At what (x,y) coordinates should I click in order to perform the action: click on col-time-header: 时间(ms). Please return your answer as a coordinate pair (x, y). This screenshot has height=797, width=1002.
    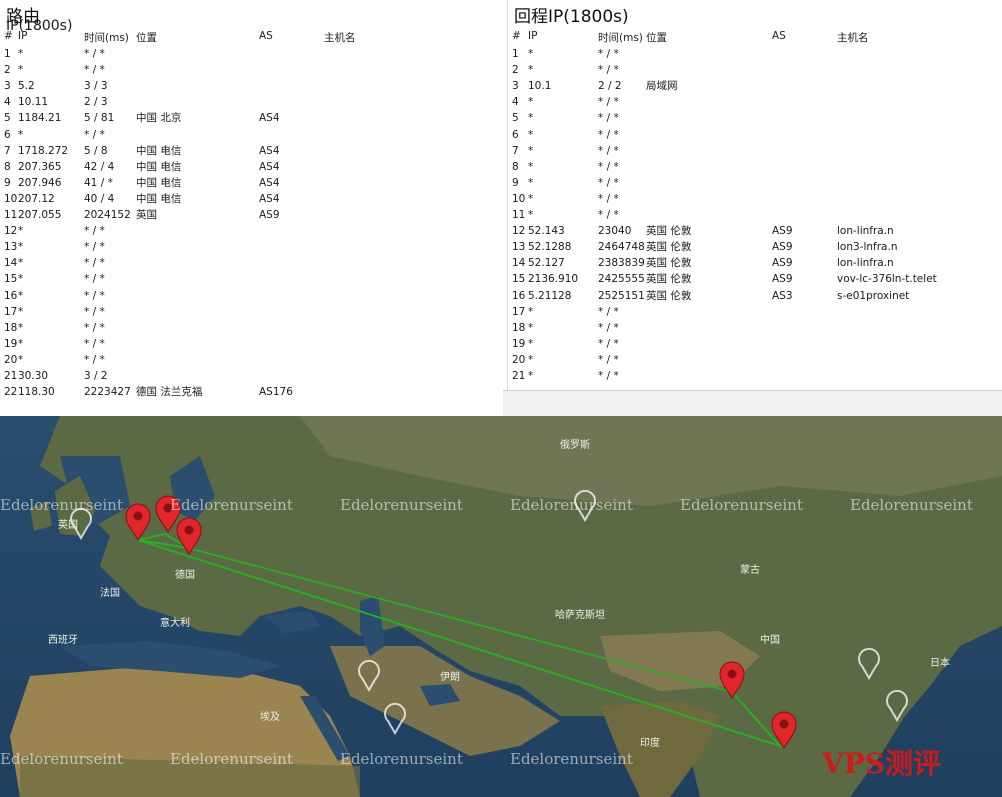
    Looking at the image, I should click on (106, 38).